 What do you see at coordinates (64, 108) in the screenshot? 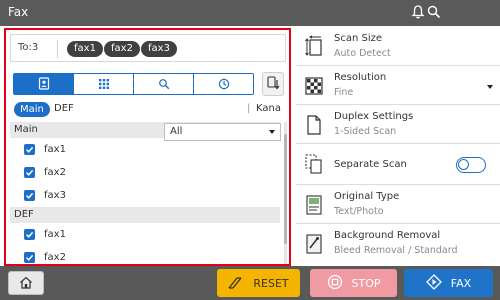
I see `index-def: DEF` at bounding box center [64, 108].